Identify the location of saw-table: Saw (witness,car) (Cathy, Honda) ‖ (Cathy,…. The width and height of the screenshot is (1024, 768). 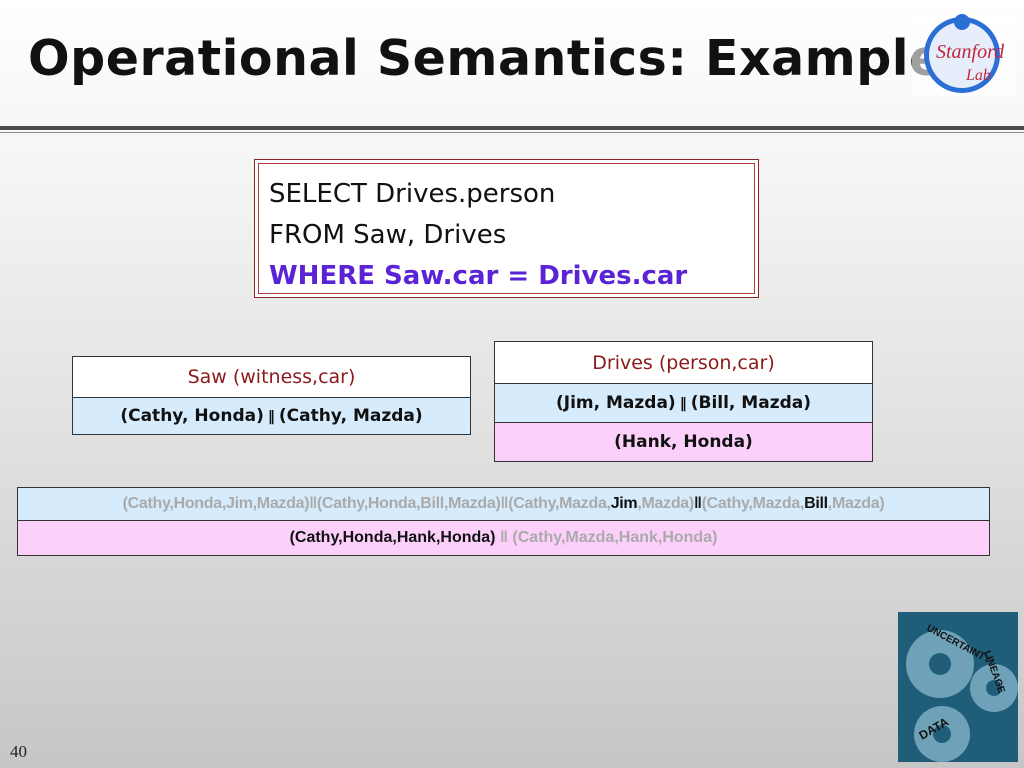
(271, 395).